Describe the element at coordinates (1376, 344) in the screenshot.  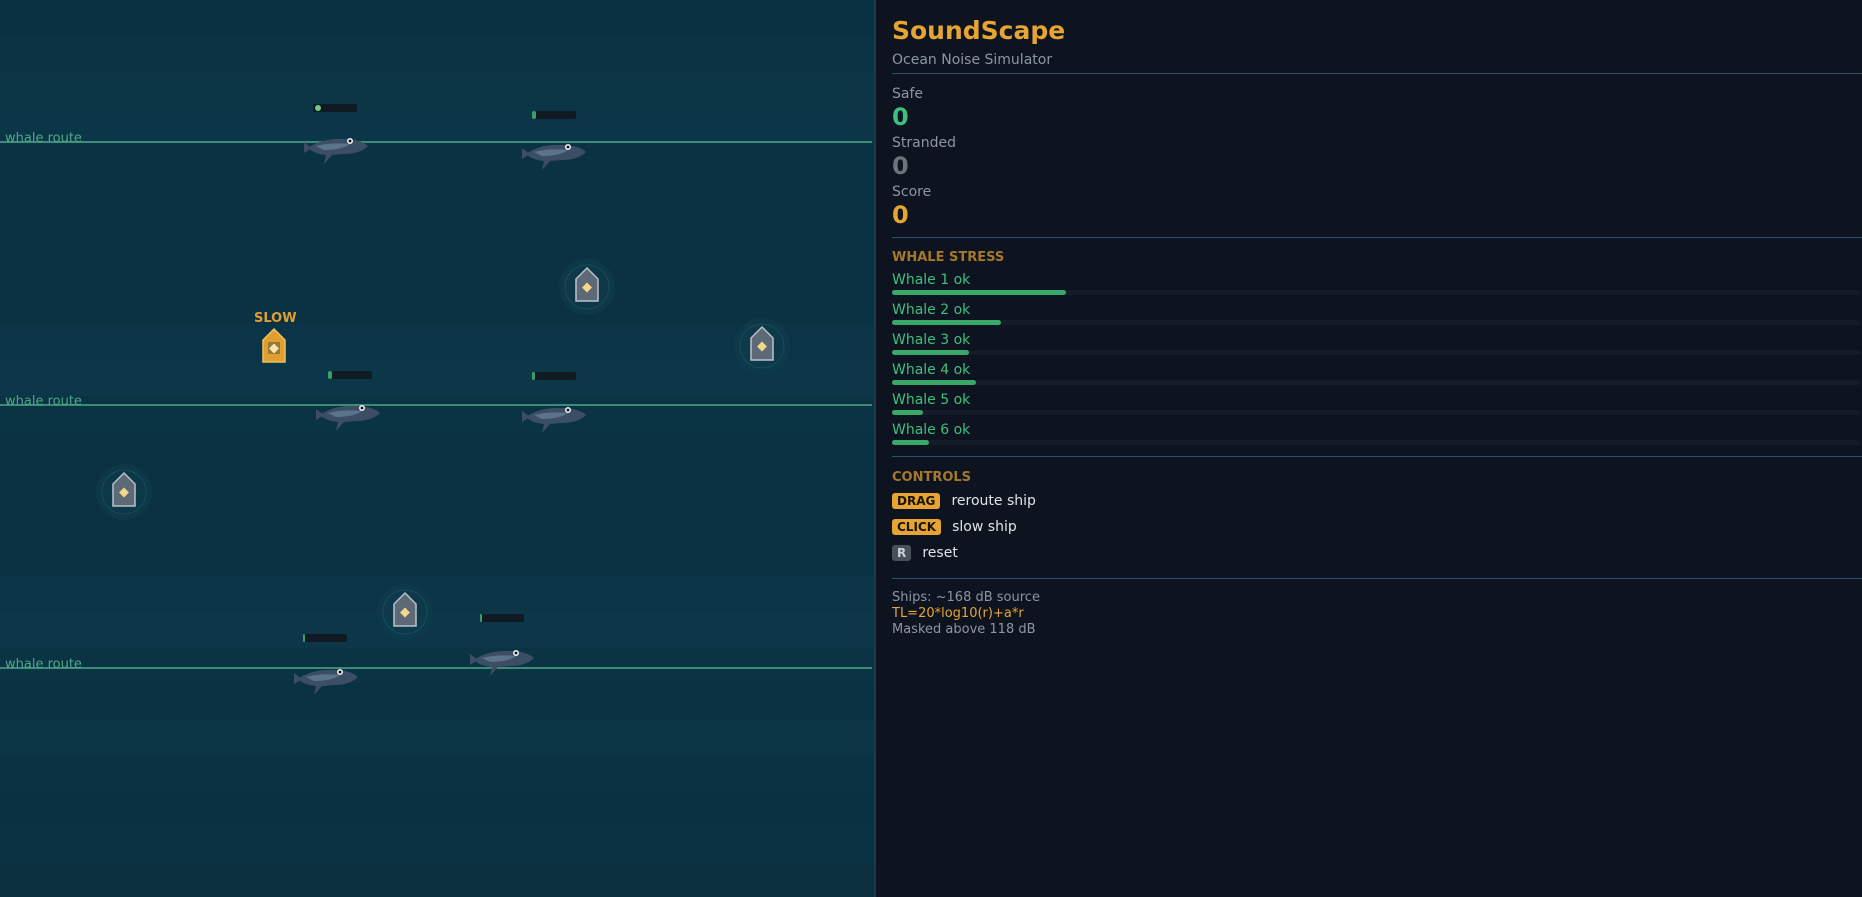
I see `whale-stress-row: Whale 3 ok` at that location.